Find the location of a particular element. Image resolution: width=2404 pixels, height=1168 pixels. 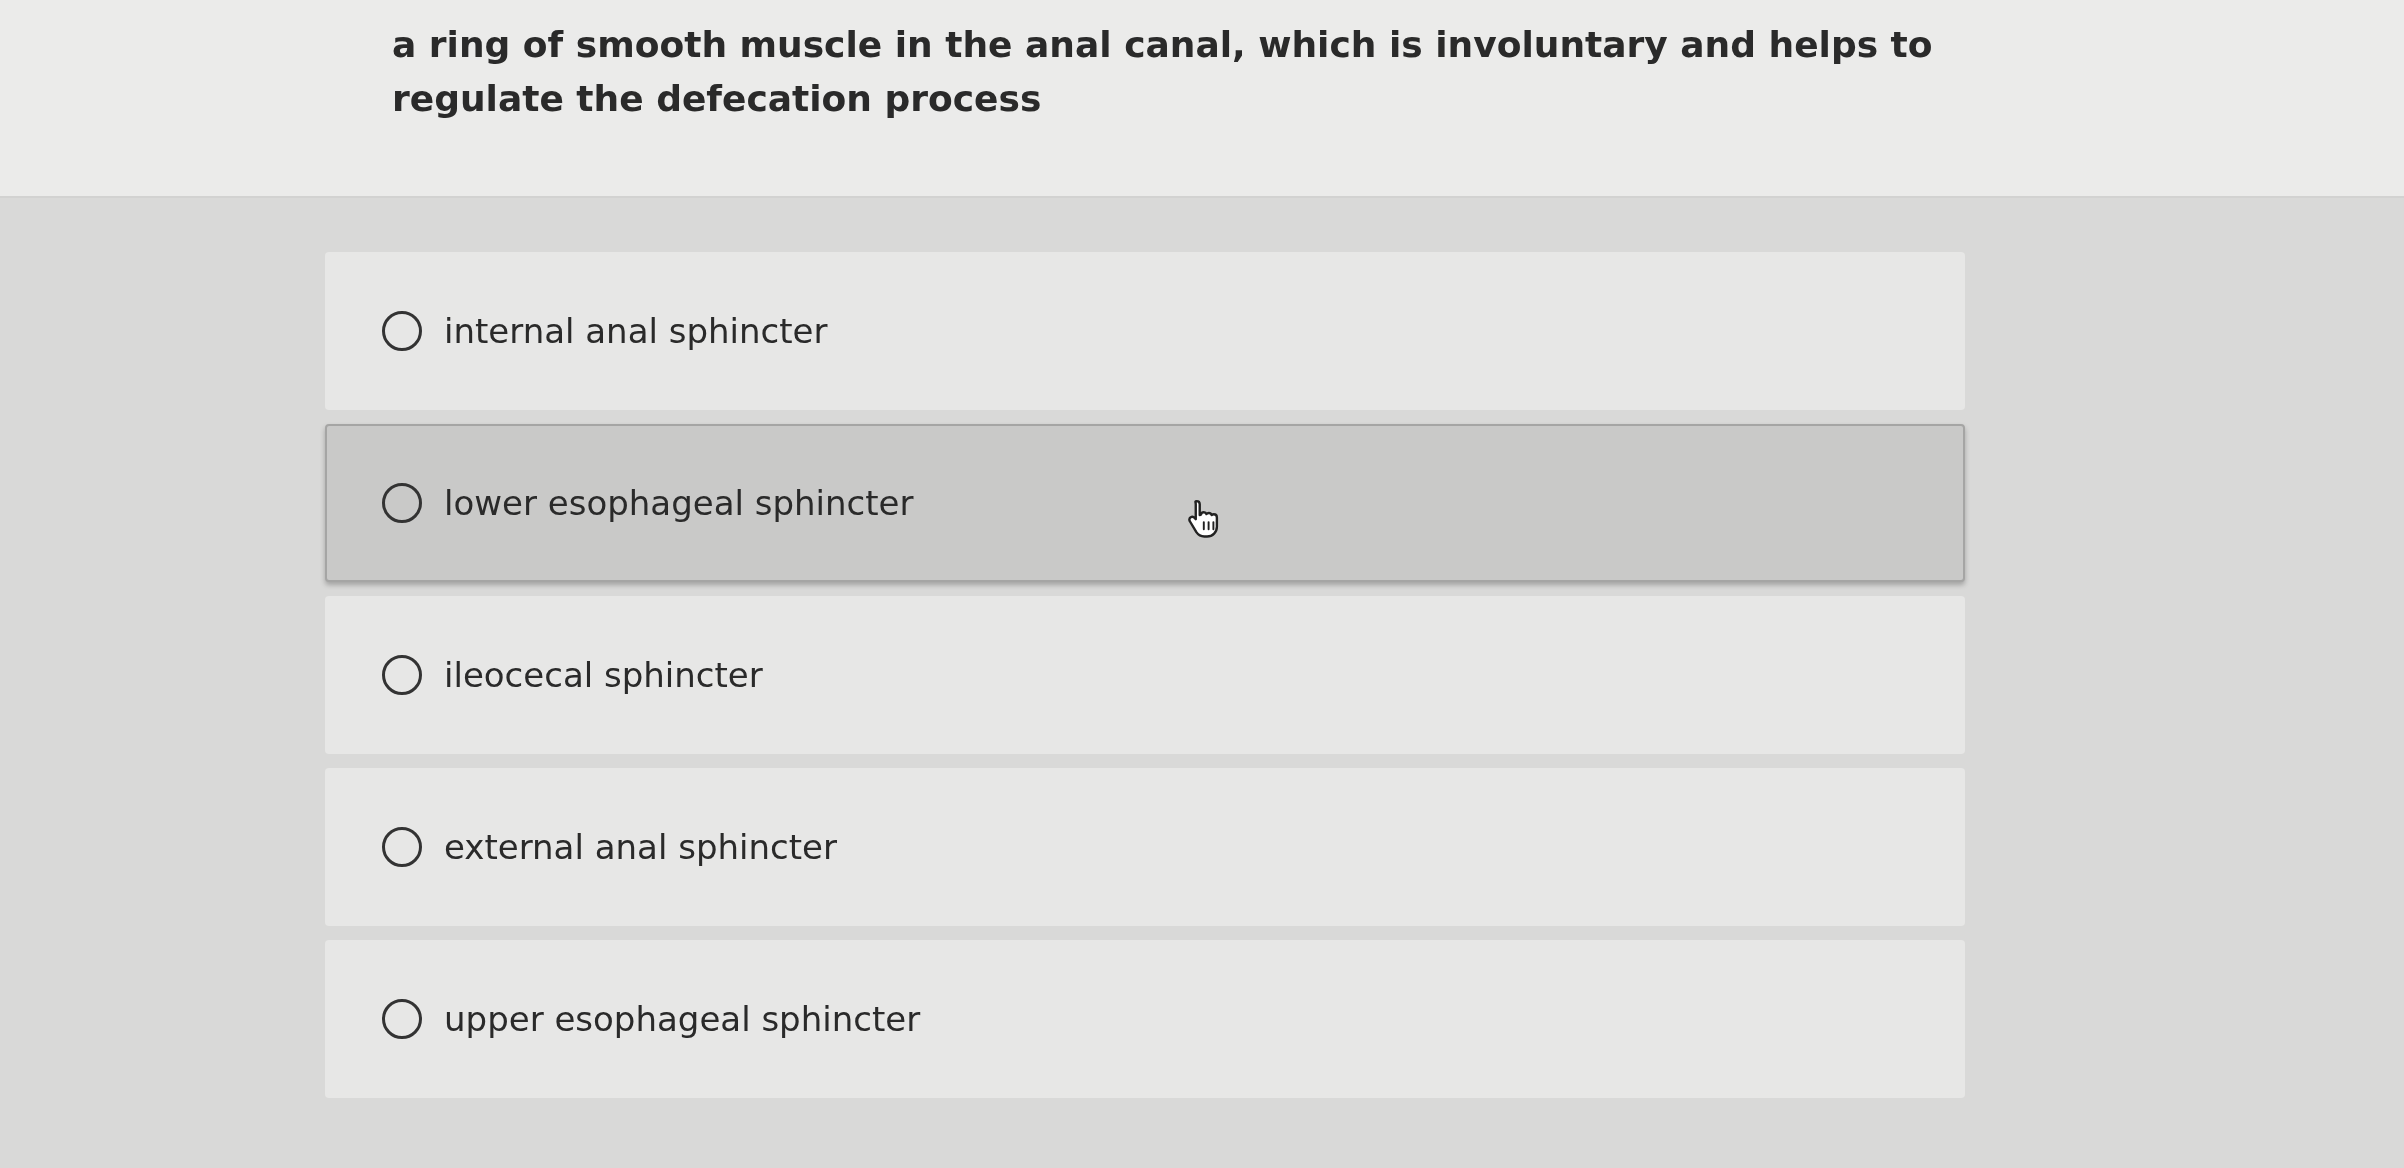

option-label: ileocecal sphincter is located at coordinates (603, 675).